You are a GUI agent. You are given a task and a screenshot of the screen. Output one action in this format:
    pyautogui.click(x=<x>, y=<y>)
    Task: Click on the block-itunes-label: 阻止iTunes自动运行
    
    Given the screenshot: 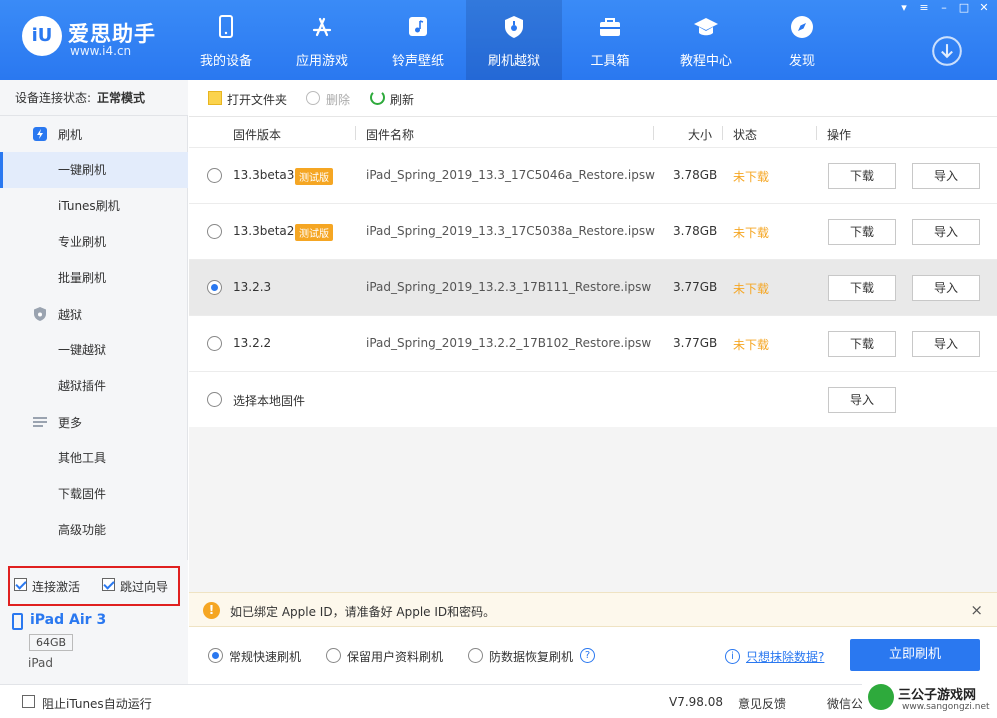 What is the action you would take?
    pyautogui.click(x=97, y=704)
    